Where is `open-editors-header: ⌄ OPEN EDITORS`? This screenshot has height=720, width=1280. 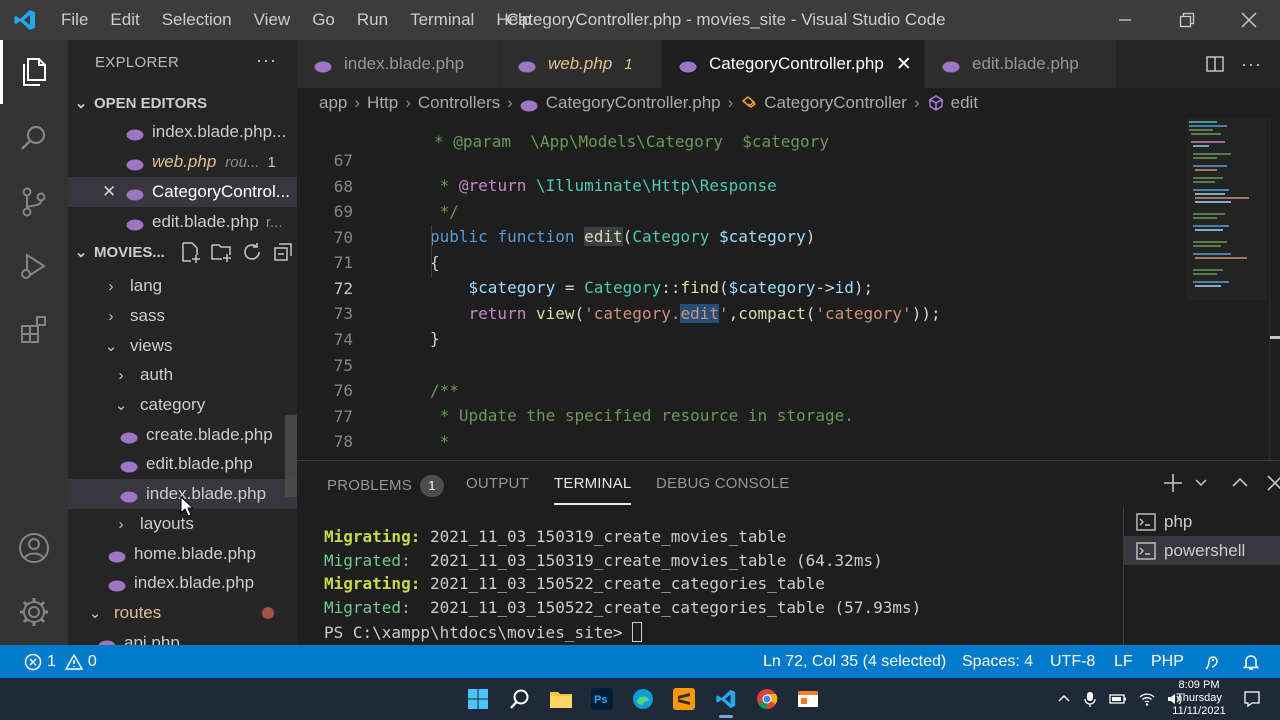
open-editors-header: ⌄ OPEN EDITORS is located at coordinates (182, 103).